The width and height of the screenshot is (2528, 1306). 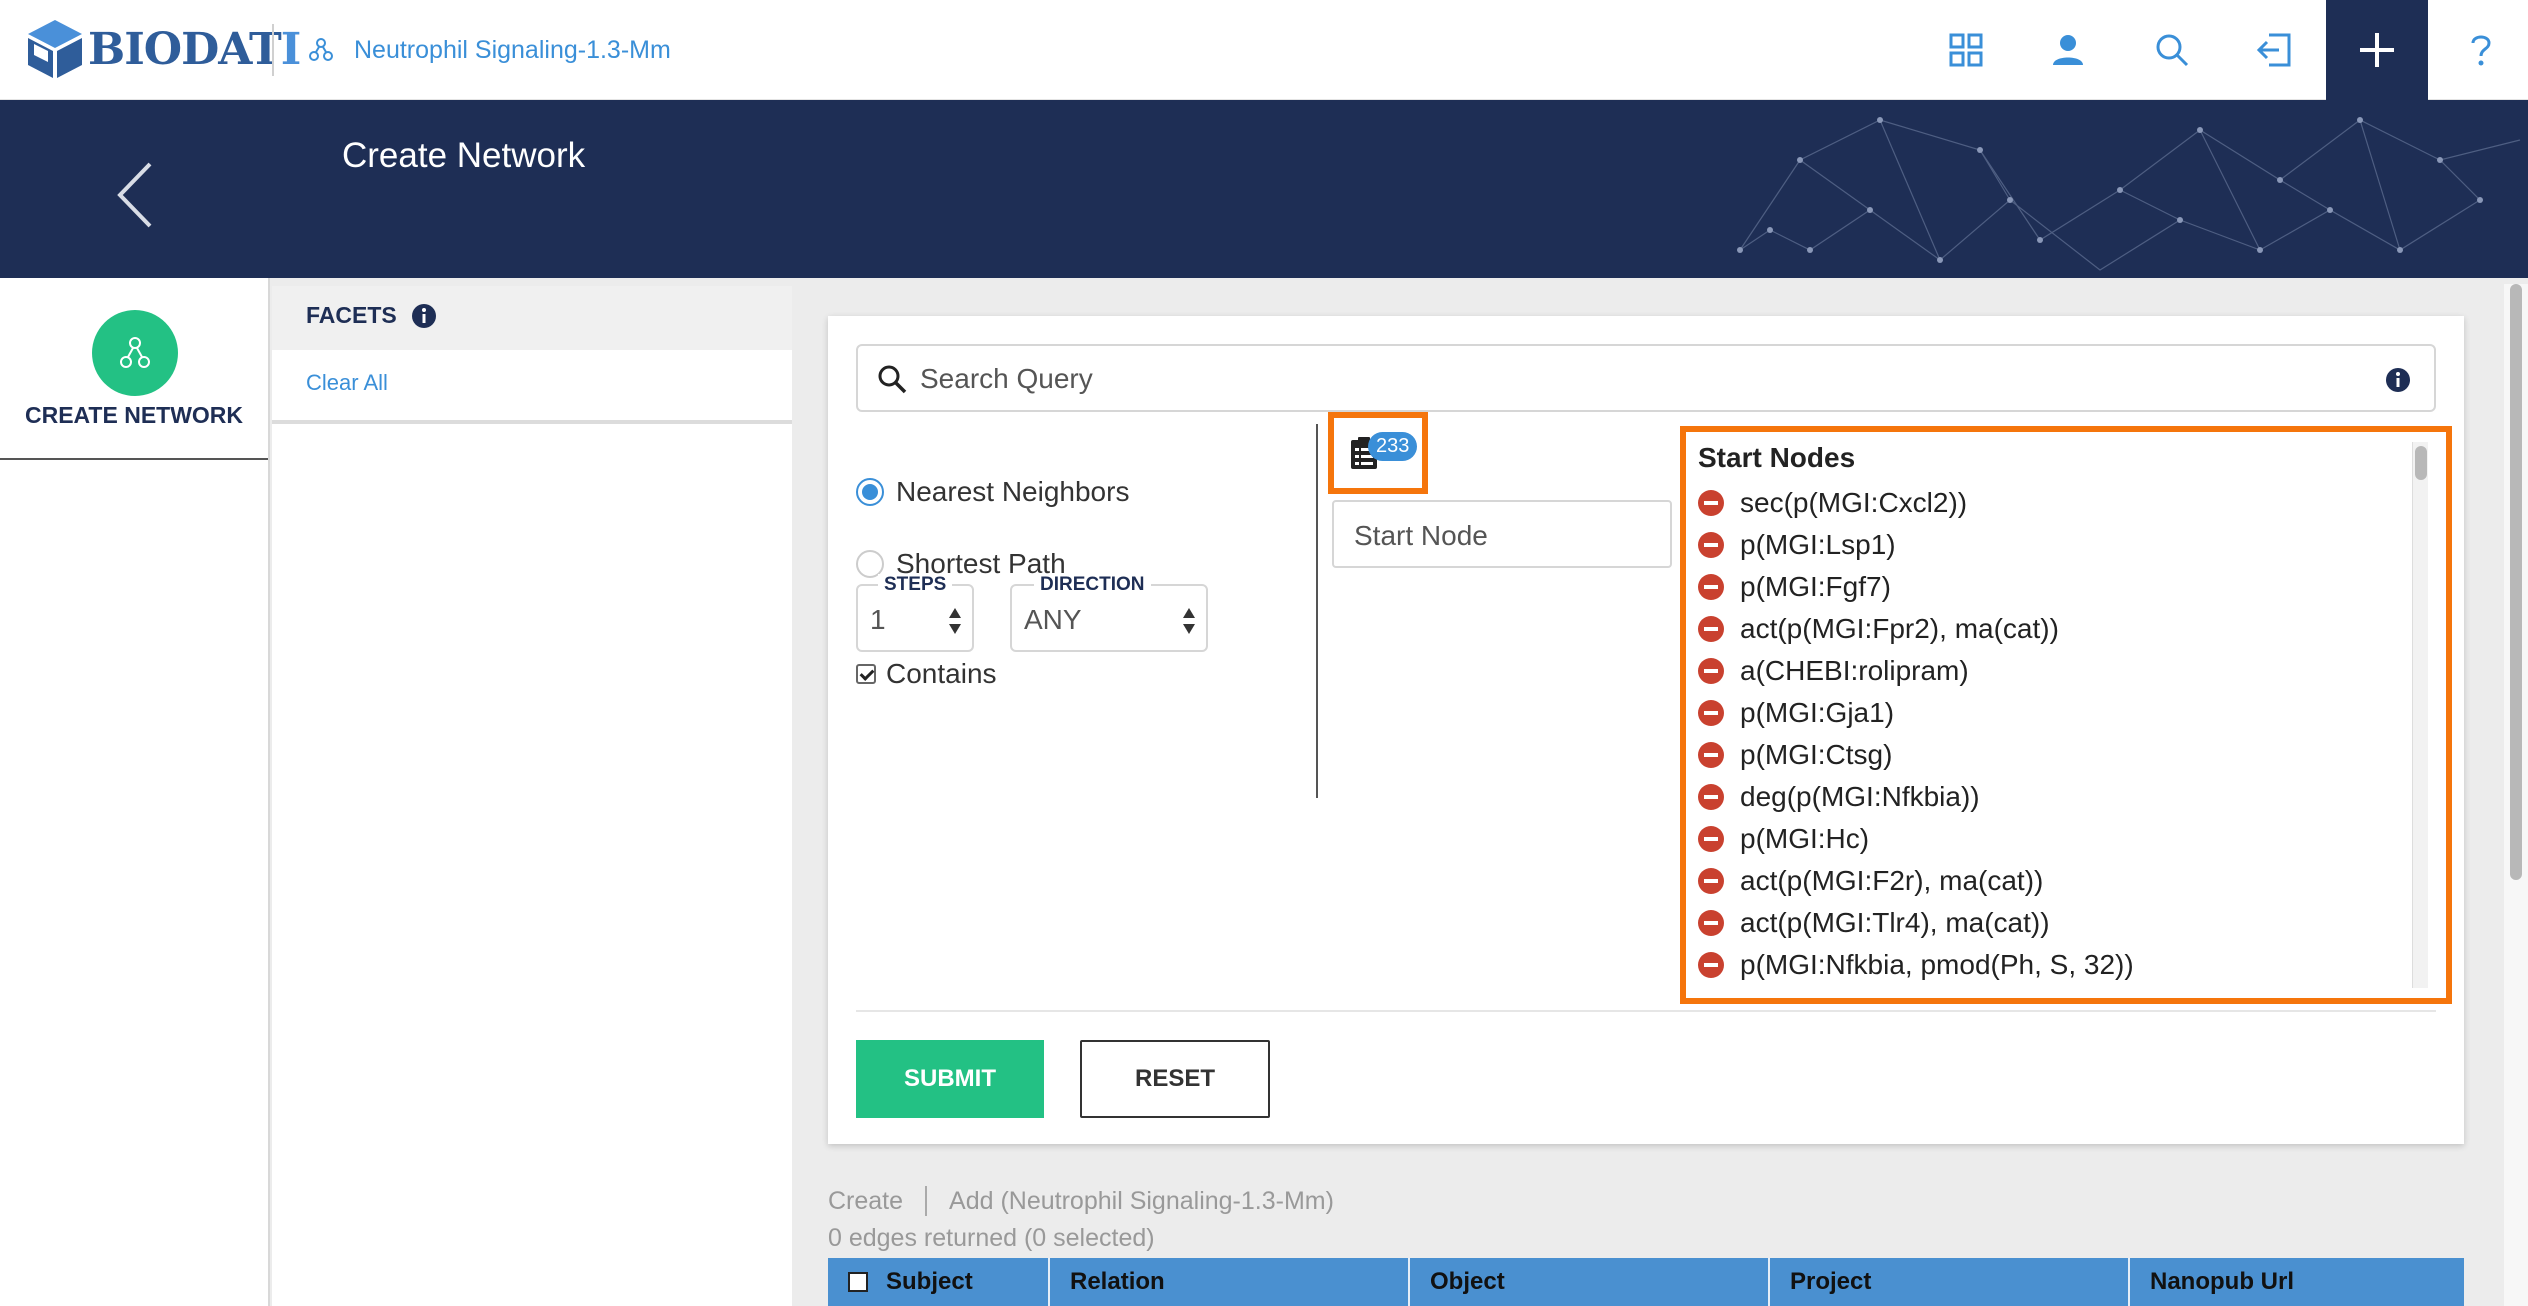 I want to click on column-header-relation: Relation, so click(x=1230, y=1282).